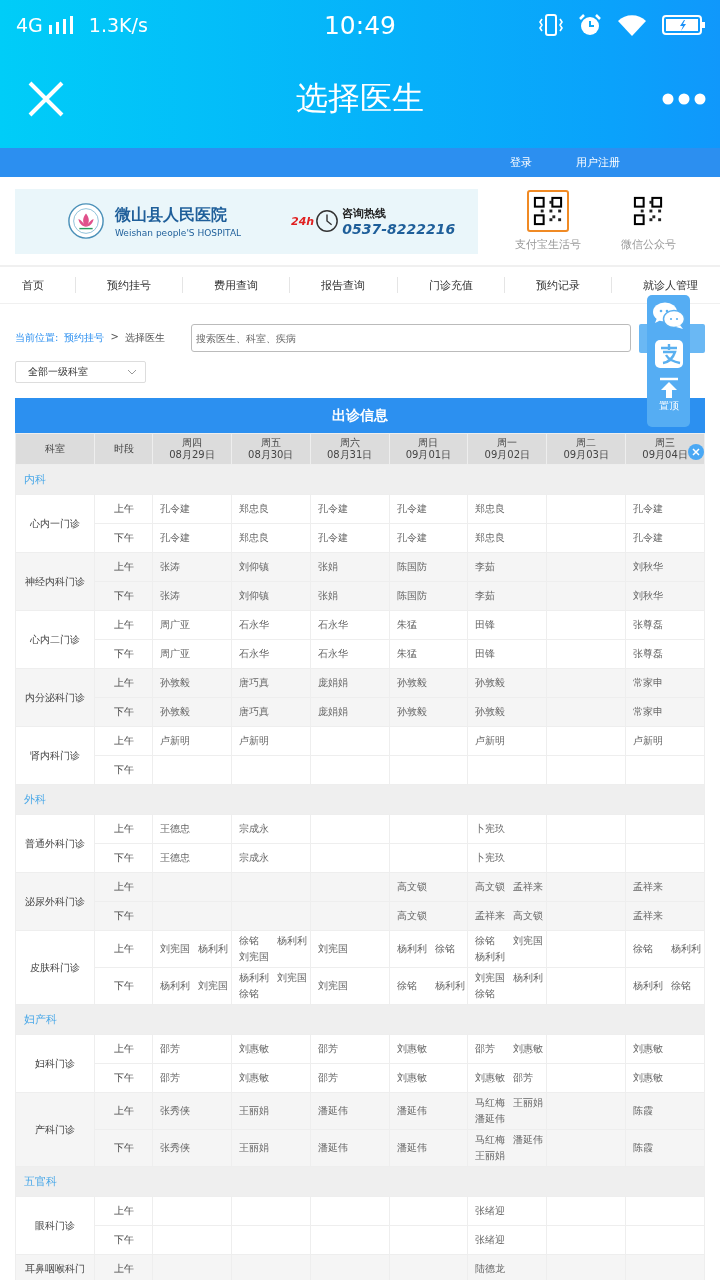 The height and width of the screenshot is (1280, 720). What do you see at coordinates (129, 285) in the screenshot?
I see `nav-link: 预约挂号` at bounding box center [129, 285].